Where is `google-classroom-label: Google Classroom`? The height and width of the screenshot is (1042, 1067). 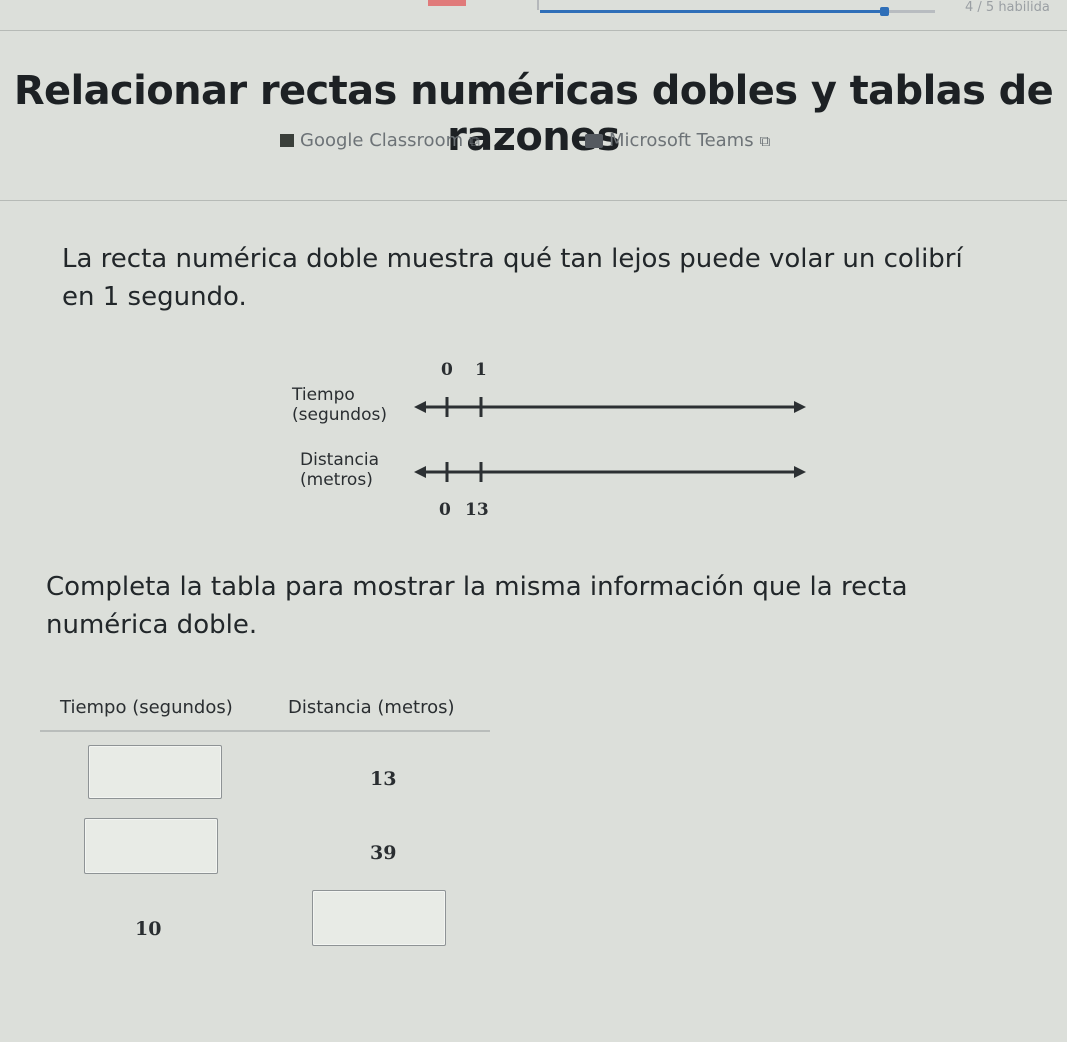
google-classroom-label: Google Classroom is located at coordinates (382, 140).